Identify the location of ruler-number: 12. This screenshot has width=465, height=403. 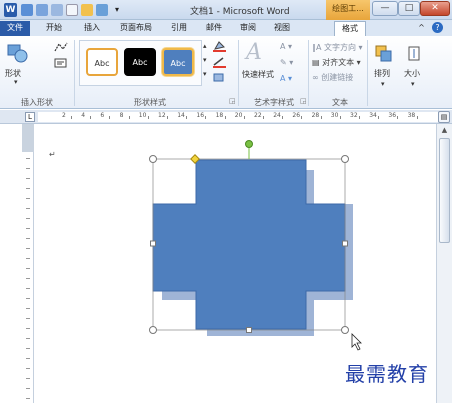
(162, 115).